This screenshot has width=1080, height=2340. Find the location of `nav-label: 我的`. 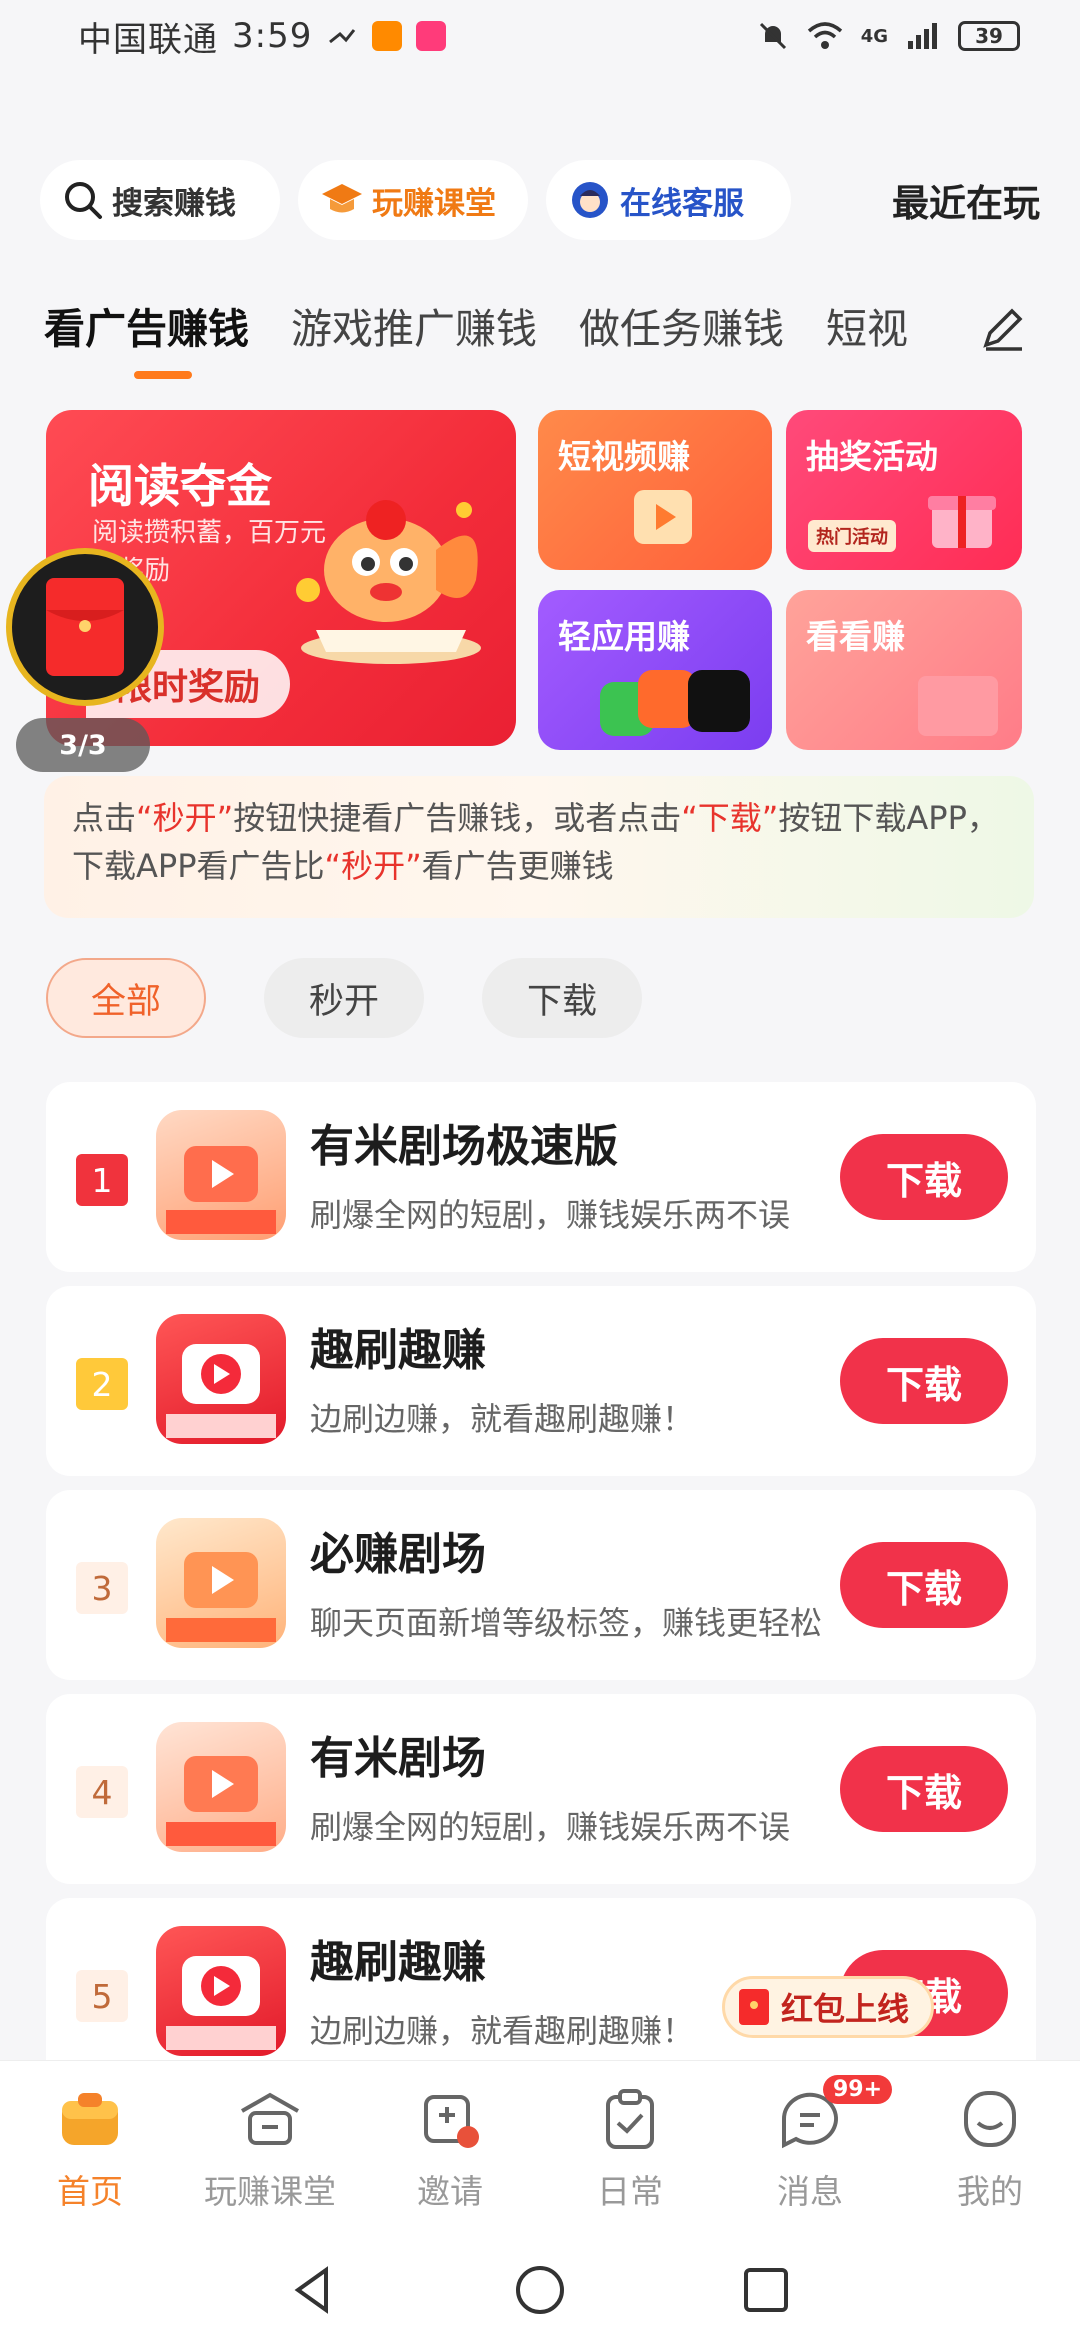

nav-label: 我的 is located at coordinates (990, 2191).